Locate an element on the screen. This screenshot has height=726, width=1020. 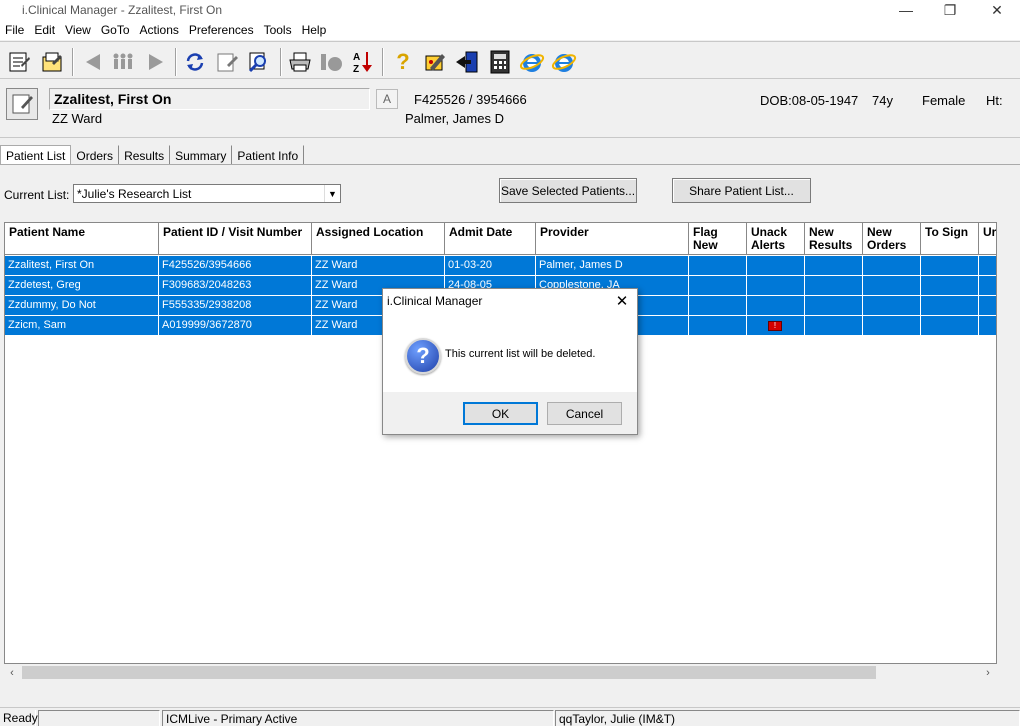
menu-actions: Actions is located at coordinates (162, 30).